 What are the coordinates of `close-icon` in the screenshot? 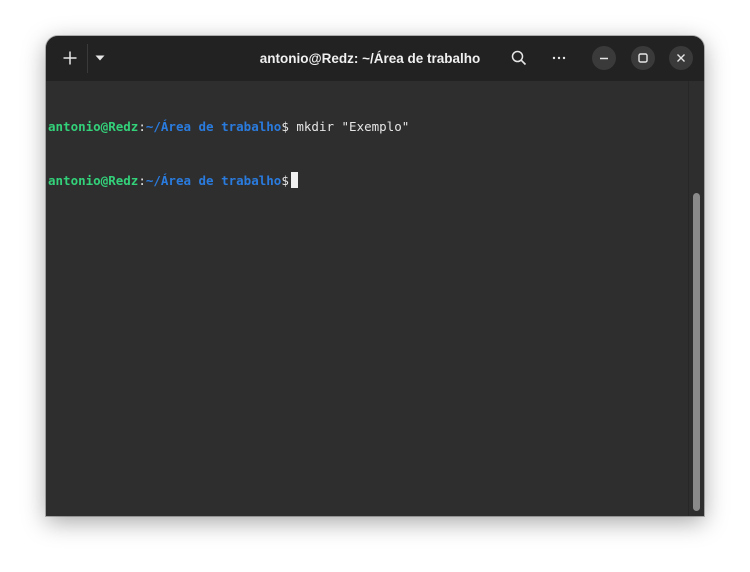 It's located at (681, 58).